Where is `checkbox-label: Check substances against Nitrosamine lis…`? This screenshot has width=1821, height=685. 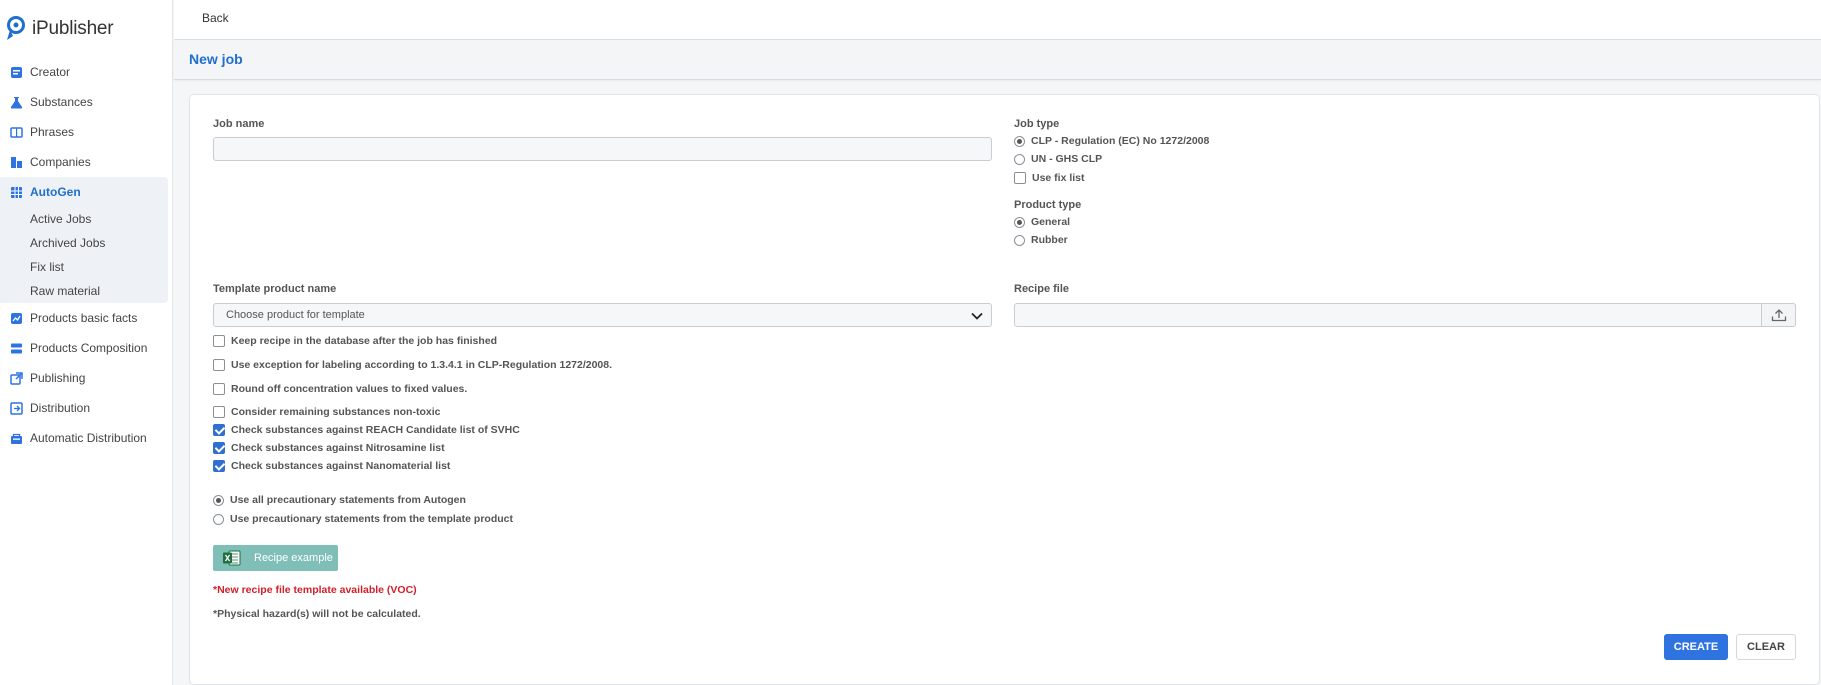
checkbox-label: Check substances against Nitrosamine lis… is located at coordinates (338, 448).